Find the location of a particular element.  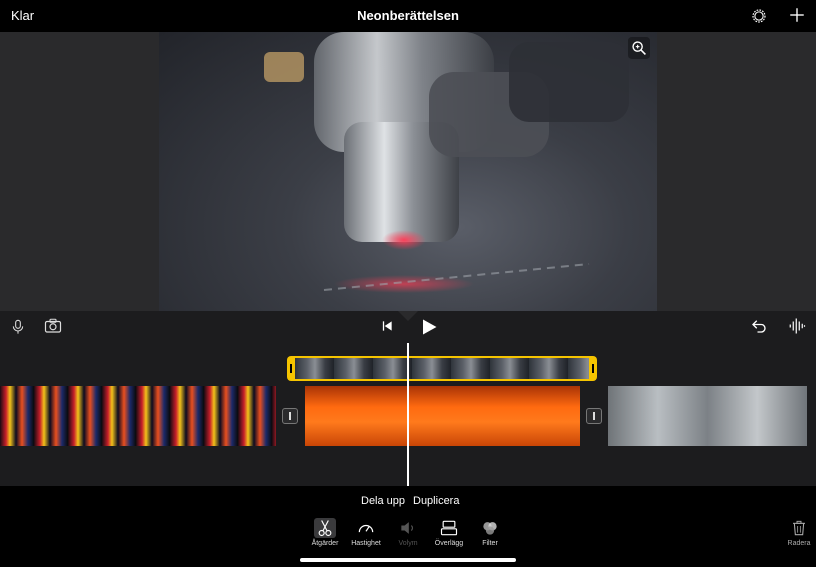

tool-volume: Volym is located at coordinates (408, 532).